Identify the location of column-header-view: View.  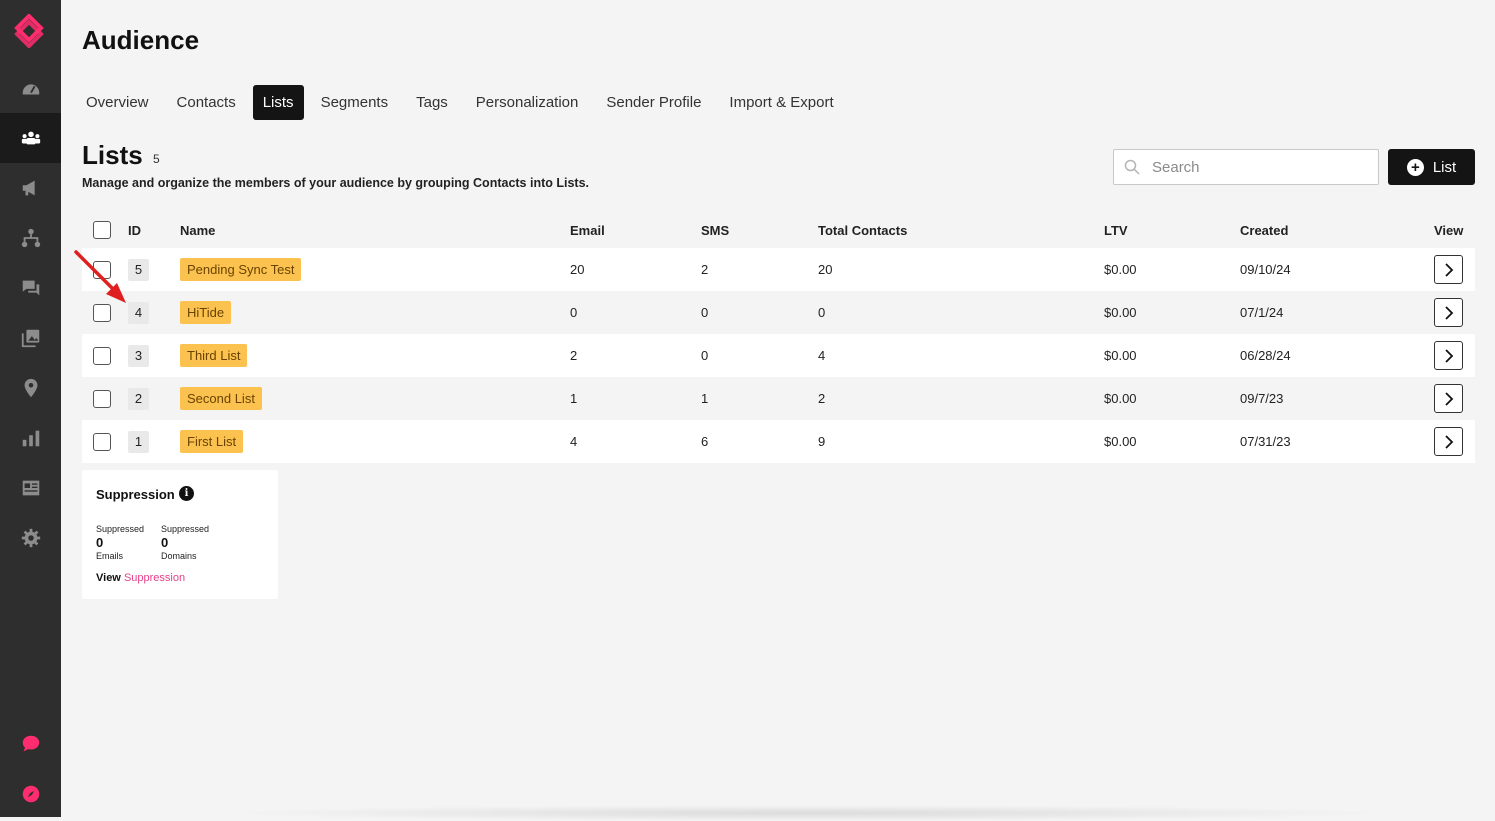
(1449, 230).